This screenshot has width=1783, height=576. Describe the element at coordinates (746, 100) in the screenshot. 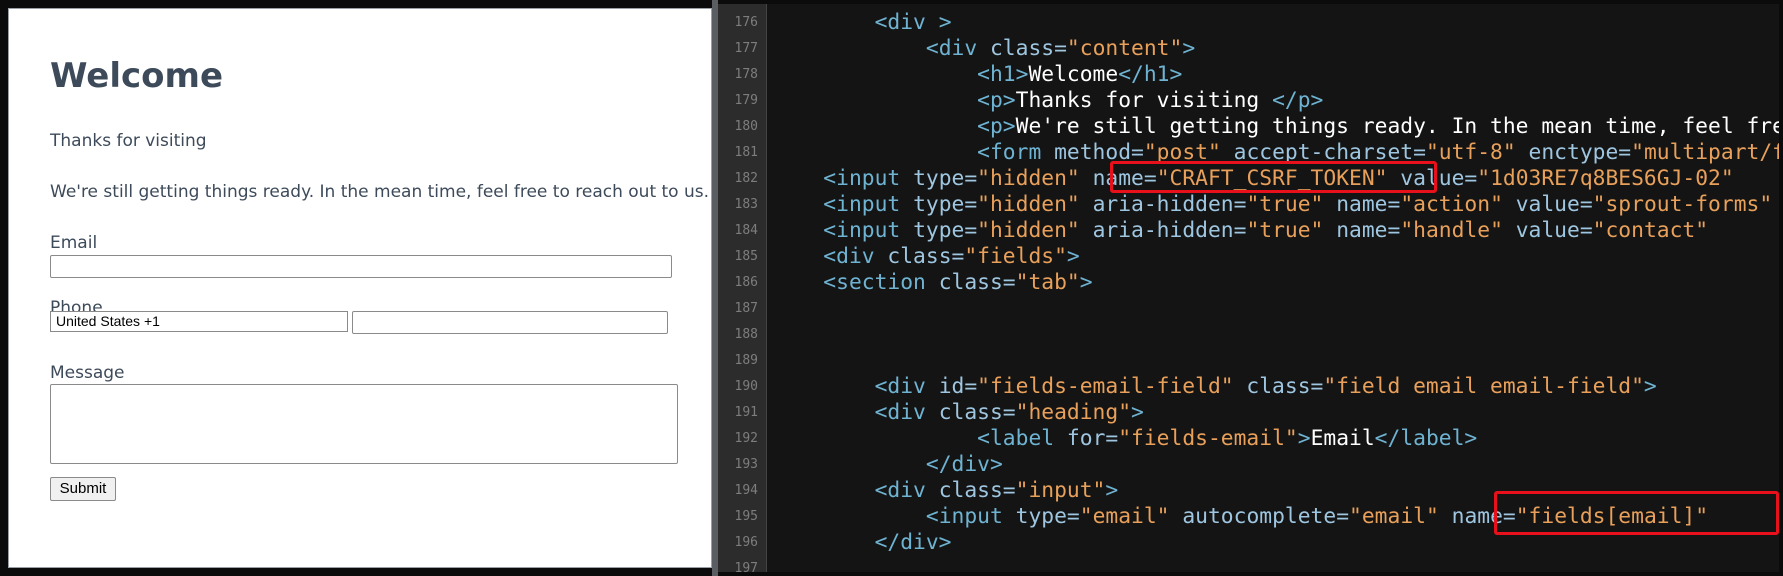

I see `line-number: 179` at that location.